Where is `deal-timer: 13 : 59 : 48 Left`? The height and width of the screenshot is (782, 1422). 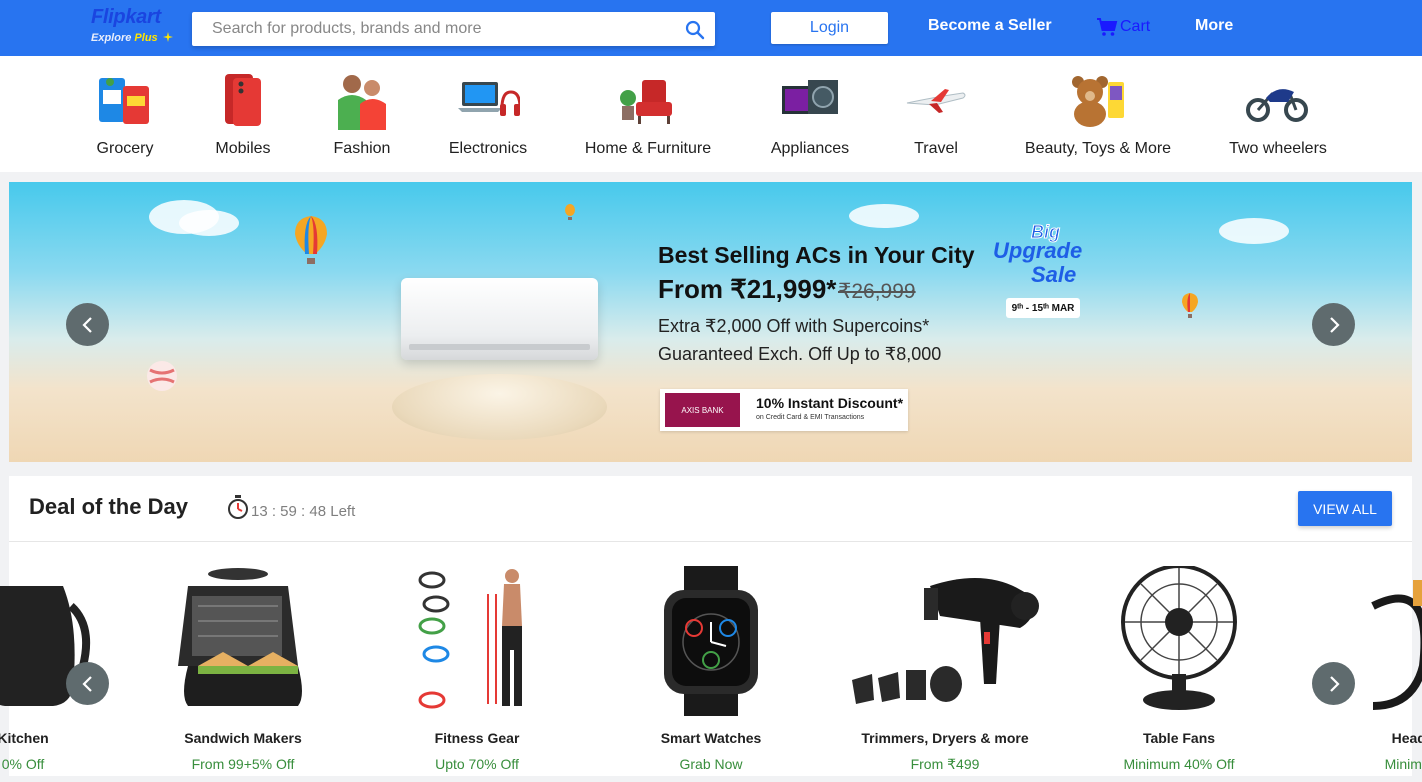
deal-timer: 13 : 59 : 48 Left is located at coordinates (291, 507).